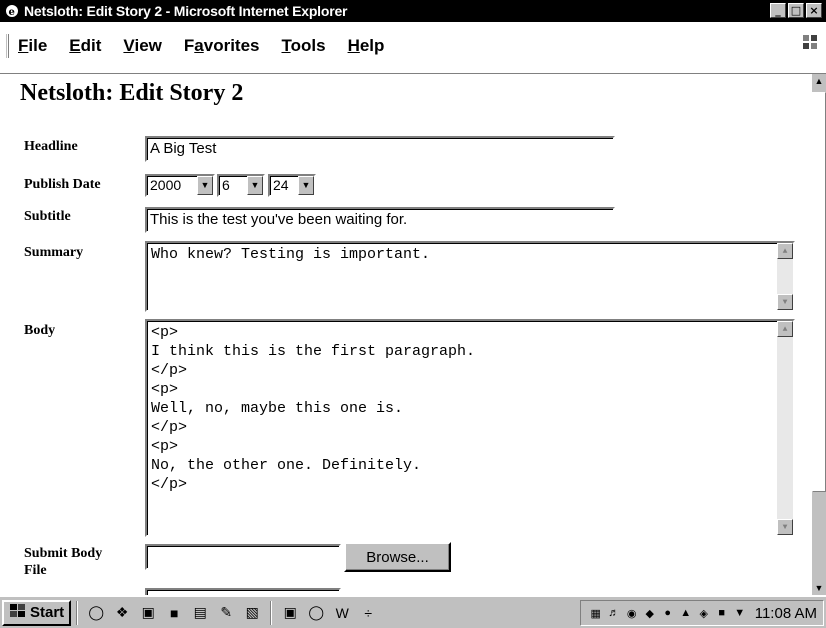 The image size is (826, 628). What do you see at coordinates (470, 276) in the screenshot?
I see `summary-textarea: Who knew? Testing is important. ▲ ▼` at bounding box center [470, 276].